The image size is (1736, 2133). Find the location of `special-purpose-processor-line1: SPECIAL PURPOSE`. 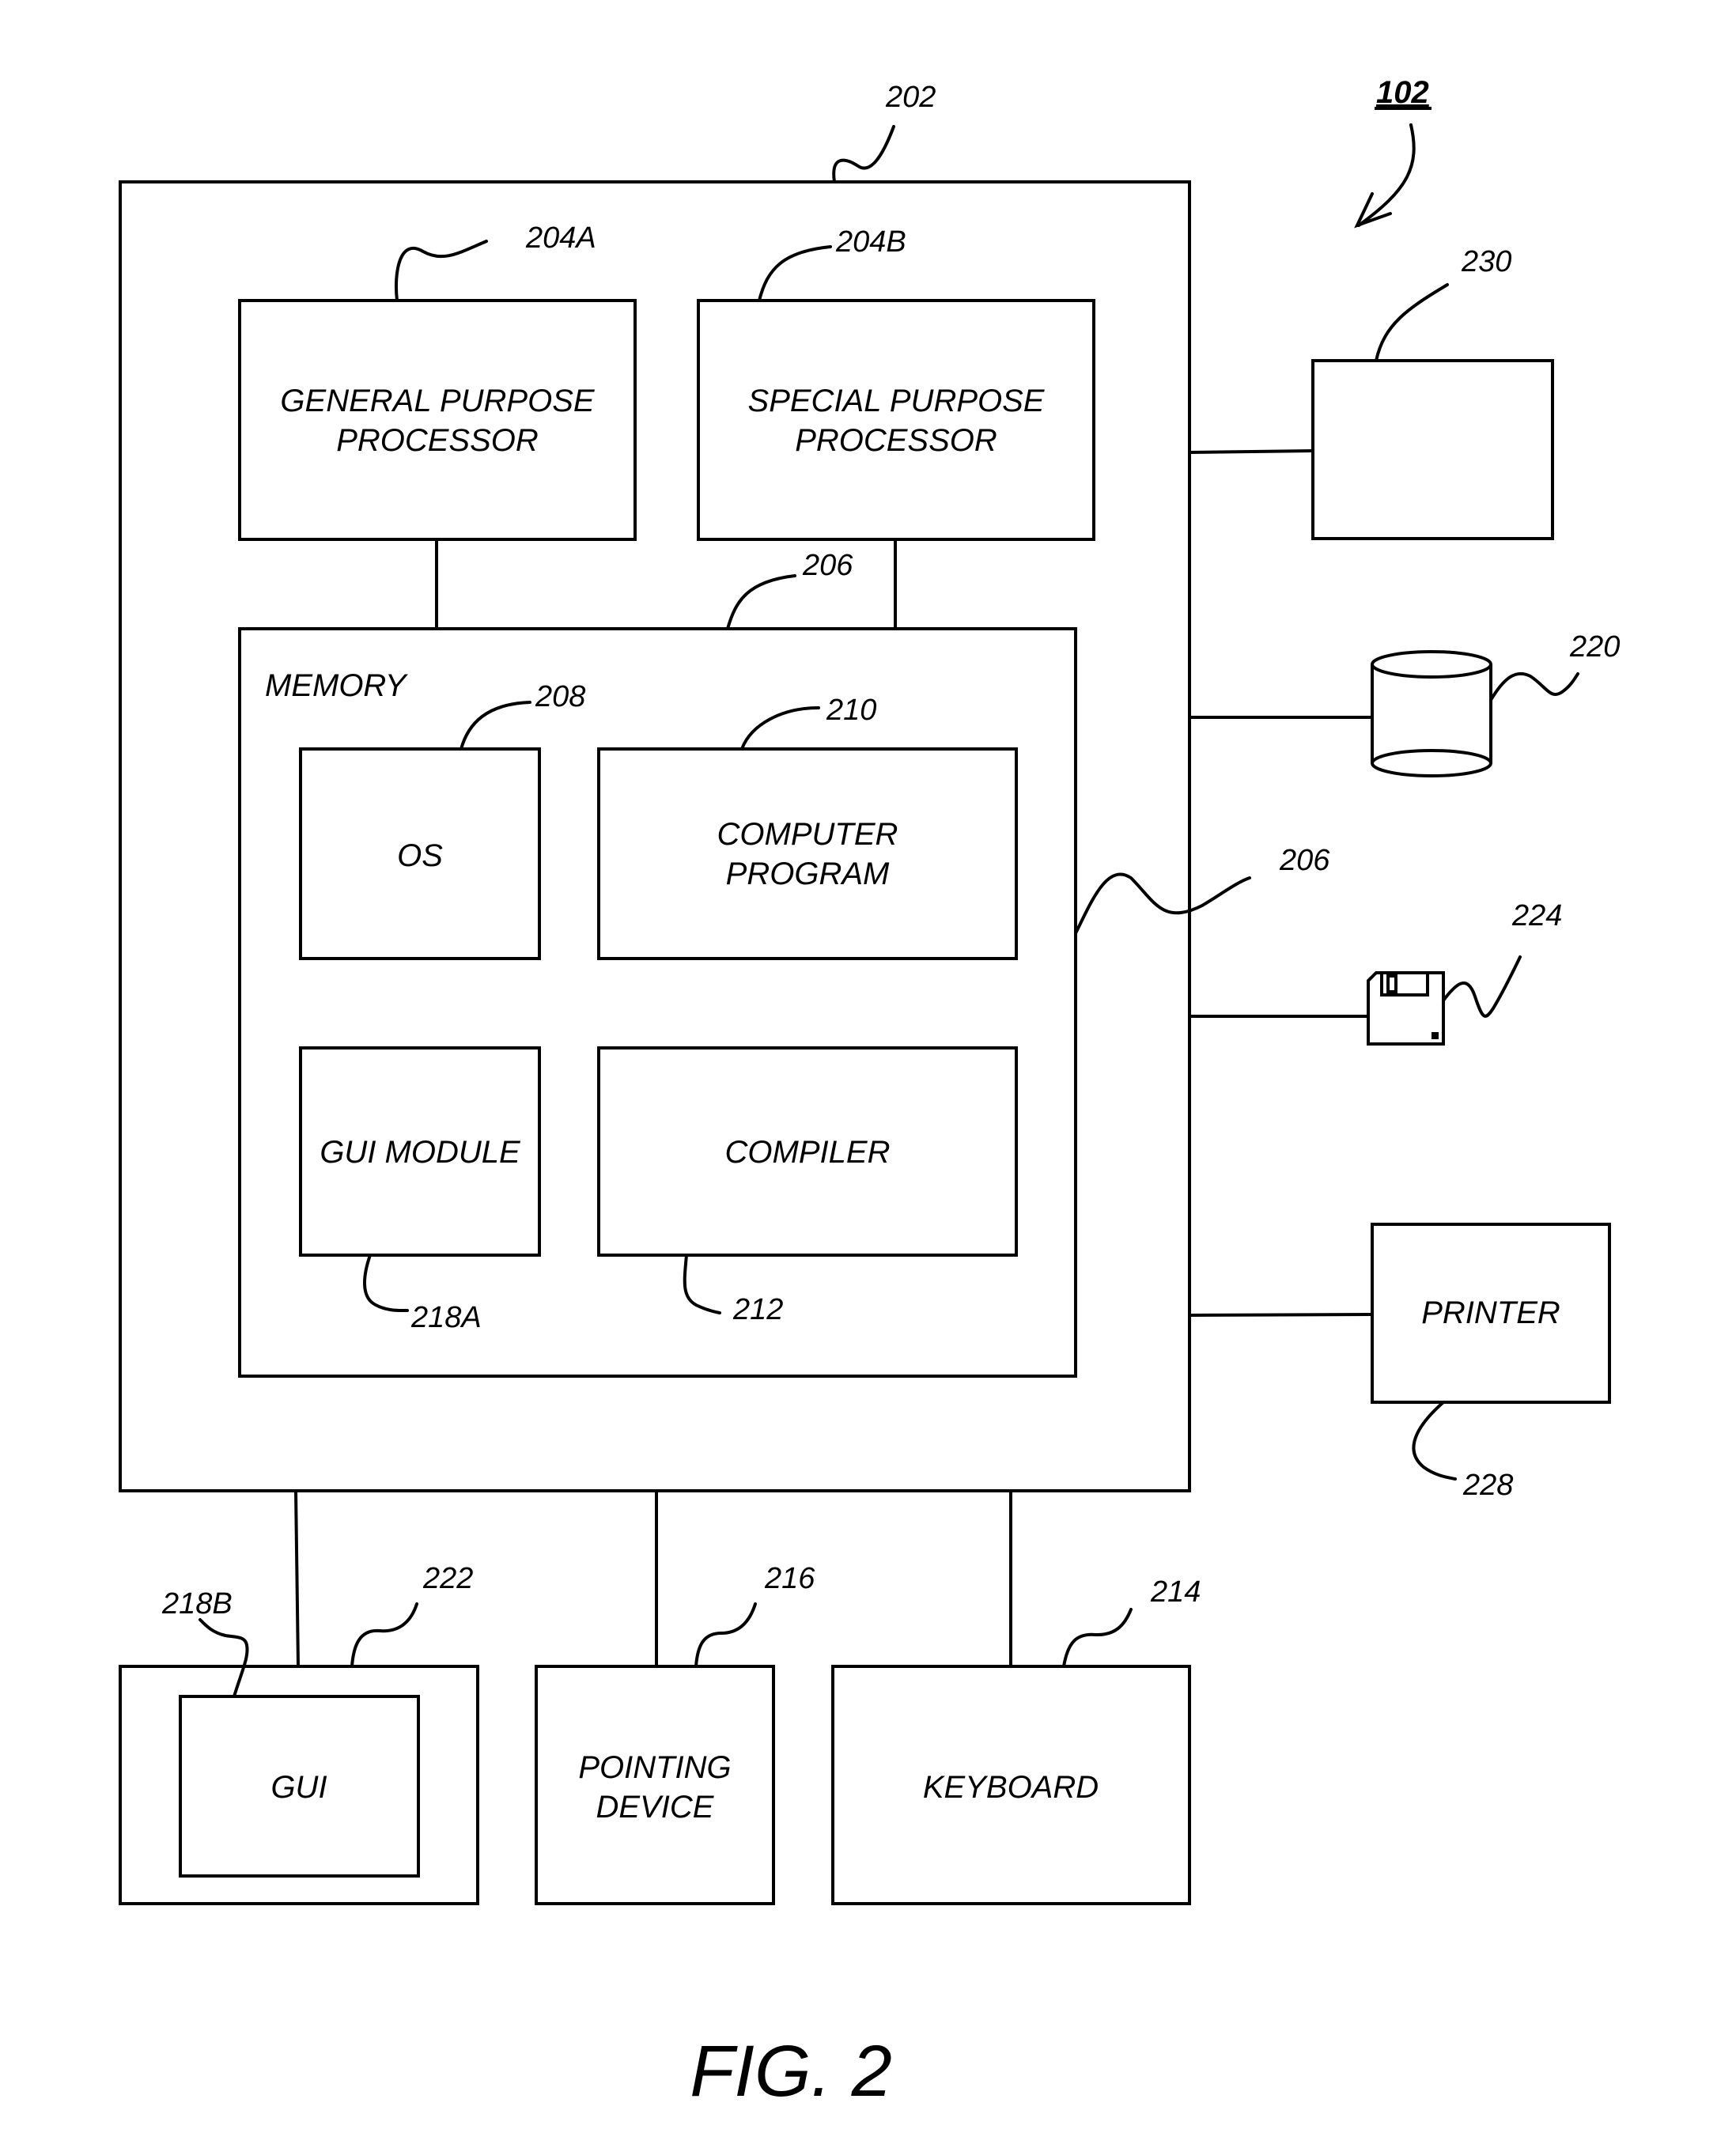

special-purpose-processor-line1: SPECIAL PURPOSE is located at coordinates (897, 401).